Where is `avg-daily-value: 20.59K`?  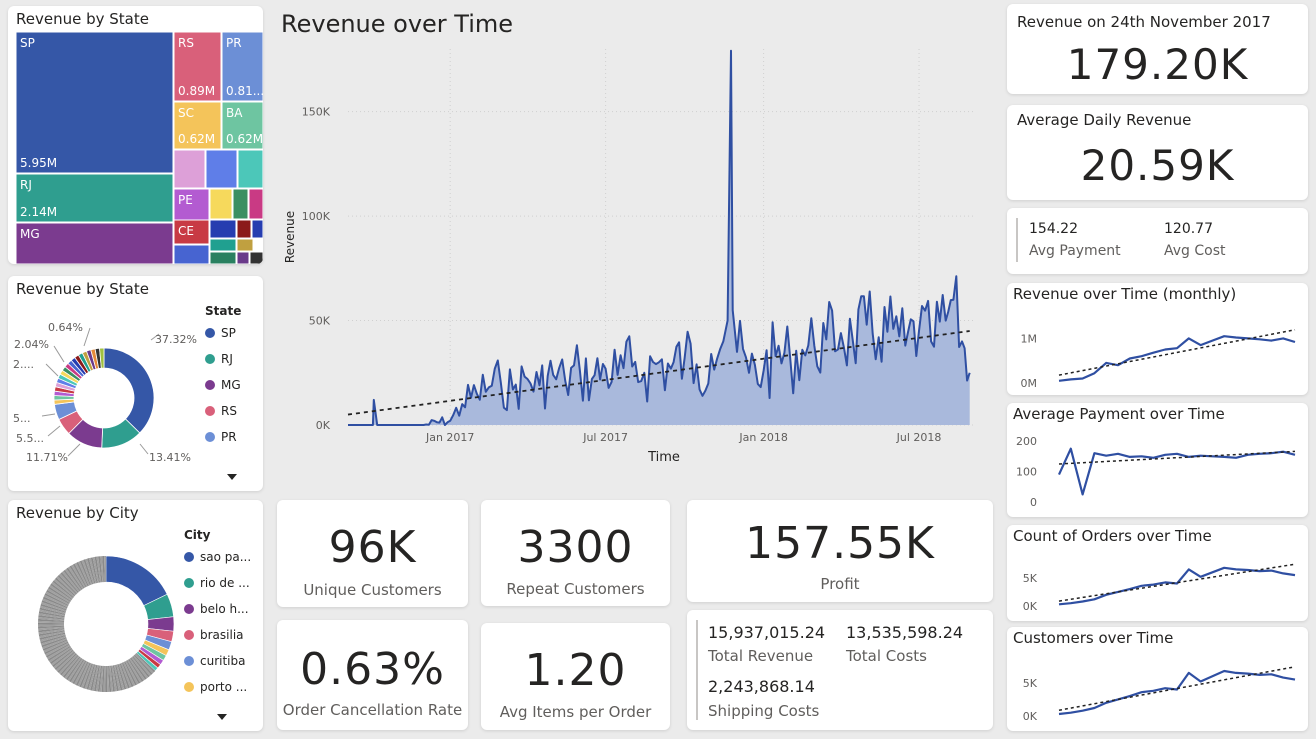 avg-daily-value: 20.59K is located at coordinates (1157, 165).